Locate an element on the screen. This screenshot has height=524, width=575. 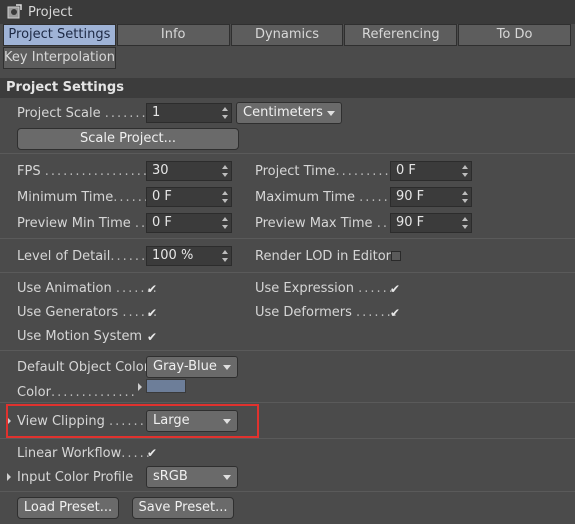
object-color-value: Gray-Blue is located at coordinates (185, 366).